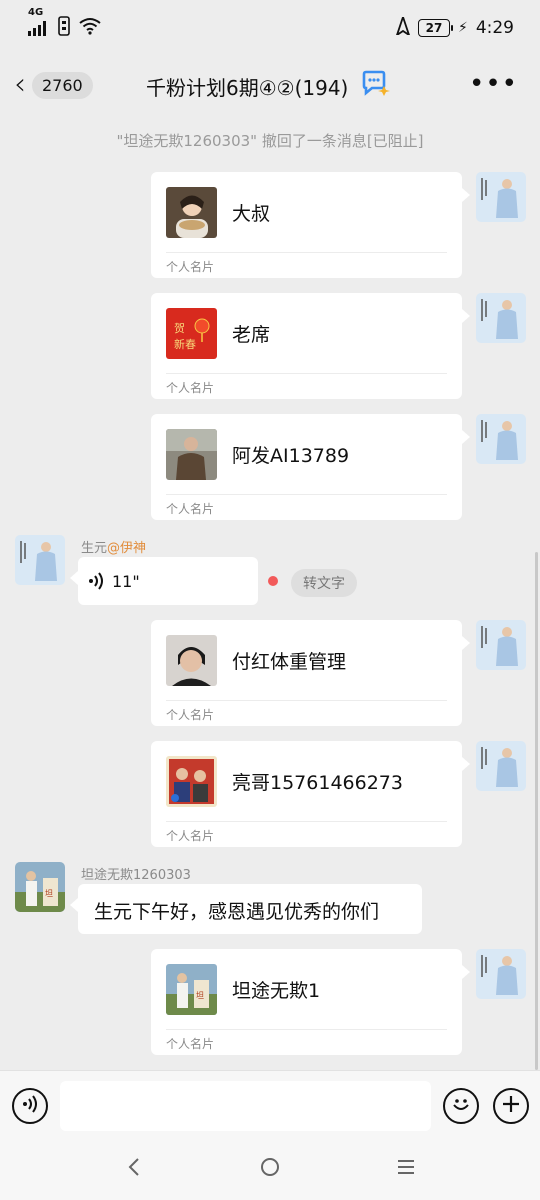 Image resolution: width=540 pixels, height=1200 pixels. What do you see at coordinates (191, 333) in the screenshot?
I see `contact-avatar: 贺新春` at bounding box center [191, 333].